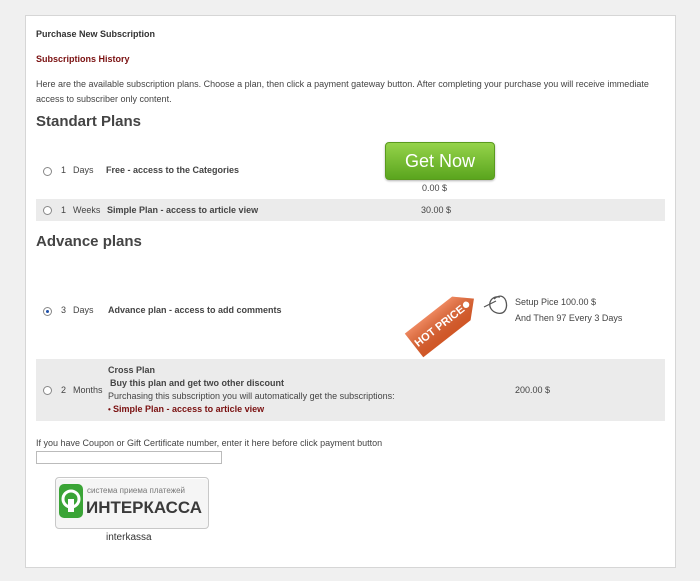  What do you see at coordinates (129, 457) in the screenshot?
I see `coupon-input` at bounding box center [129, 457].